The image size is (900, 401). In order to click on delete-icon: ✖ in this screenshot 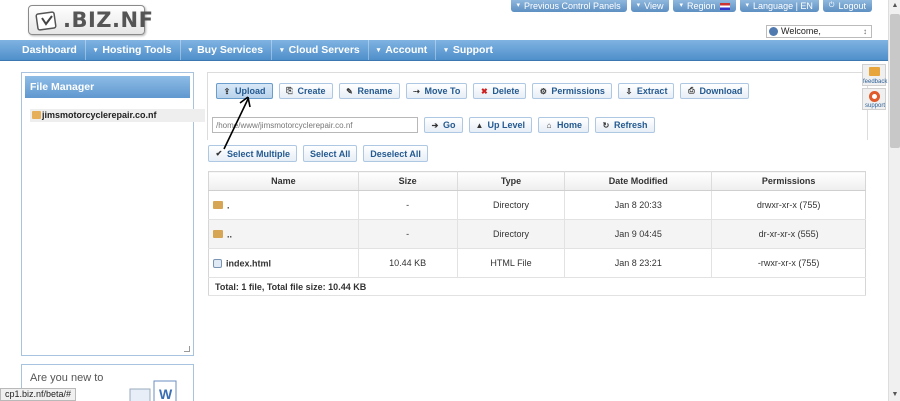, I will do `click(484, 91)`.